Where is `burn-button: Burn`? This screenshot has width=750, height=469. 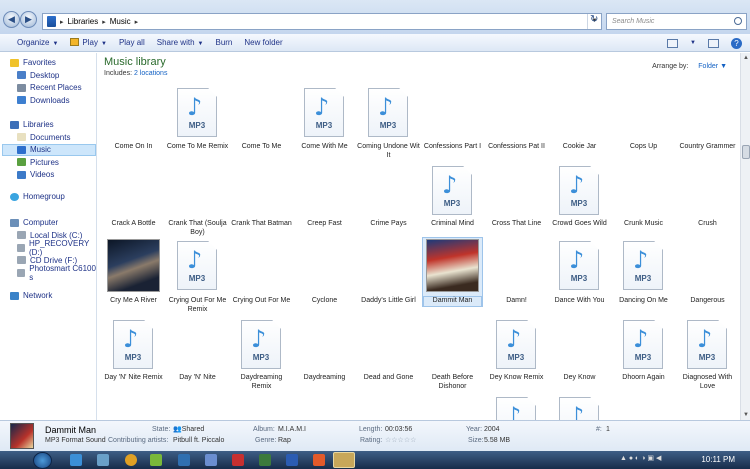 burn-button: Burn is located at coordinates (223, 43).